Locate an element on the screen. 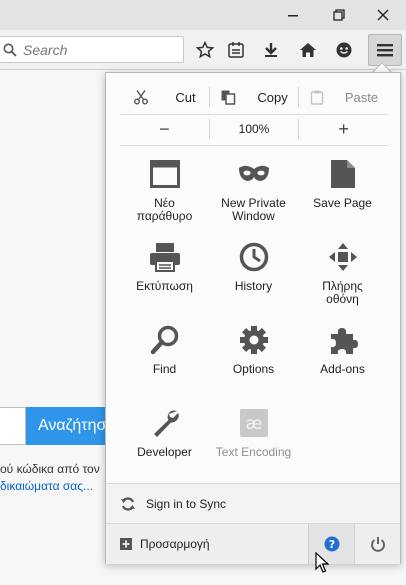 The image size is (406, 585). copy-button: Copy is located at coordinates (254, 97).